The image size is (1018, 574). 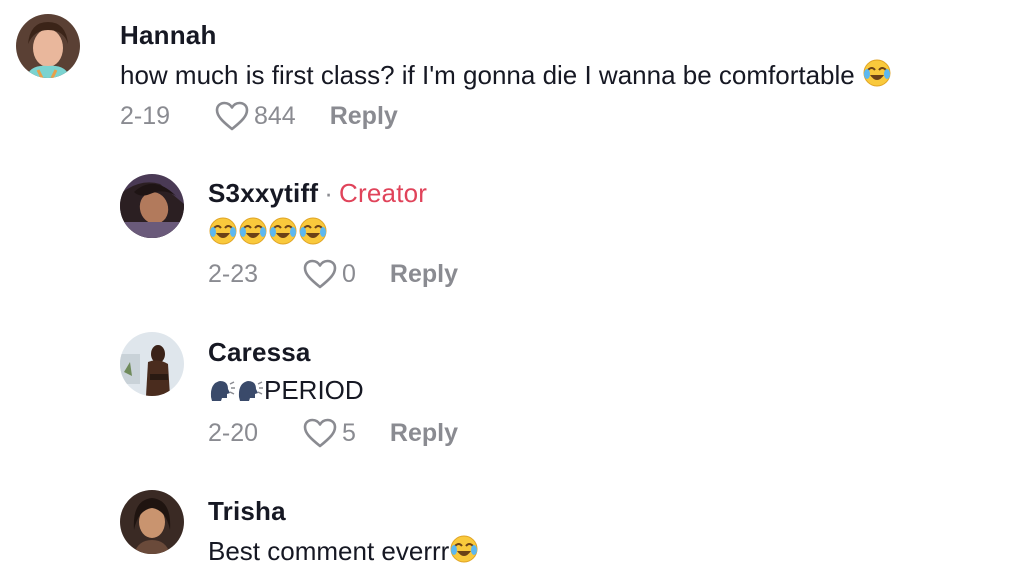 What do you see at coordinates (349, 273) in the screenshot?
I see `like-count: 0` at bounding box center [349, 273].